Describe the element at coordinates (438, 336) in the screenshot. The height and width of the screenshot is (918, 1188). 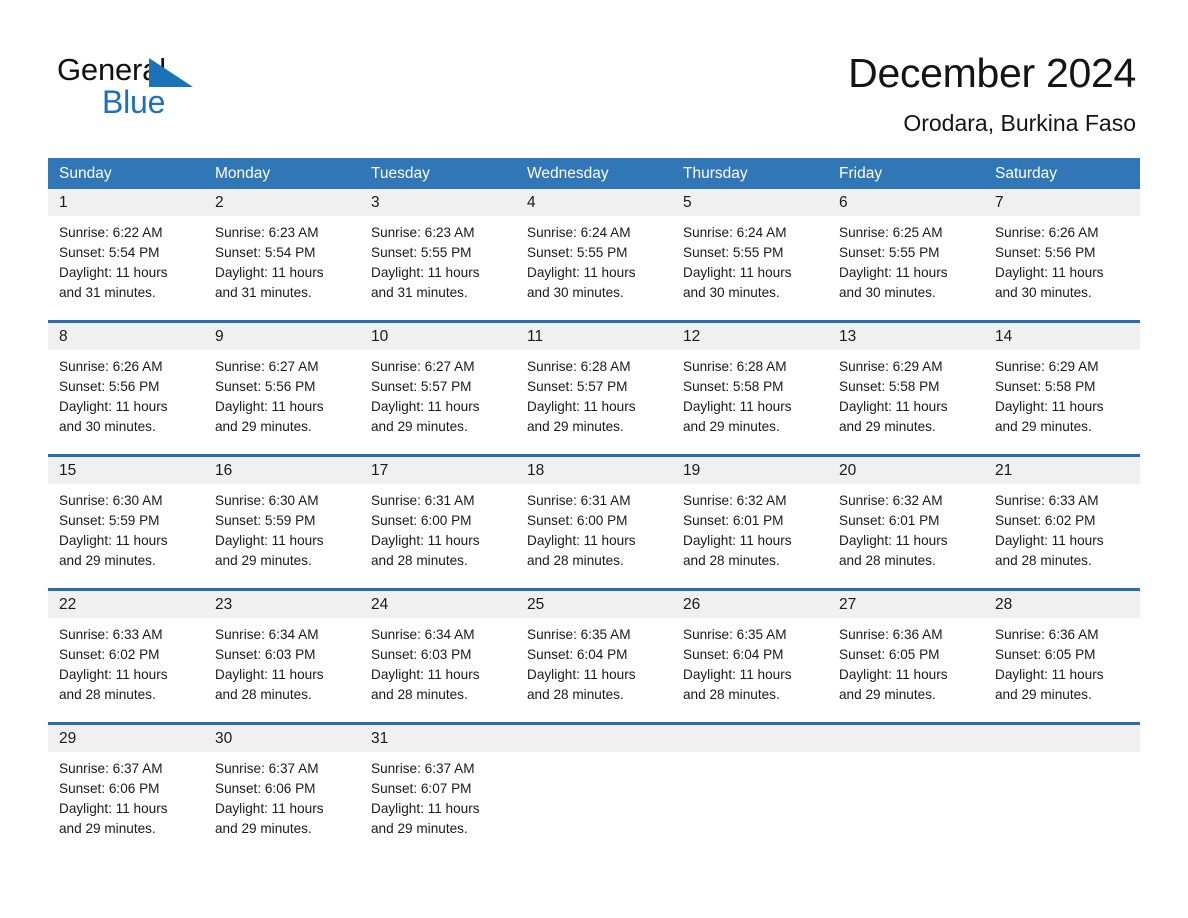
I see `day-number-band: 10` at that location.